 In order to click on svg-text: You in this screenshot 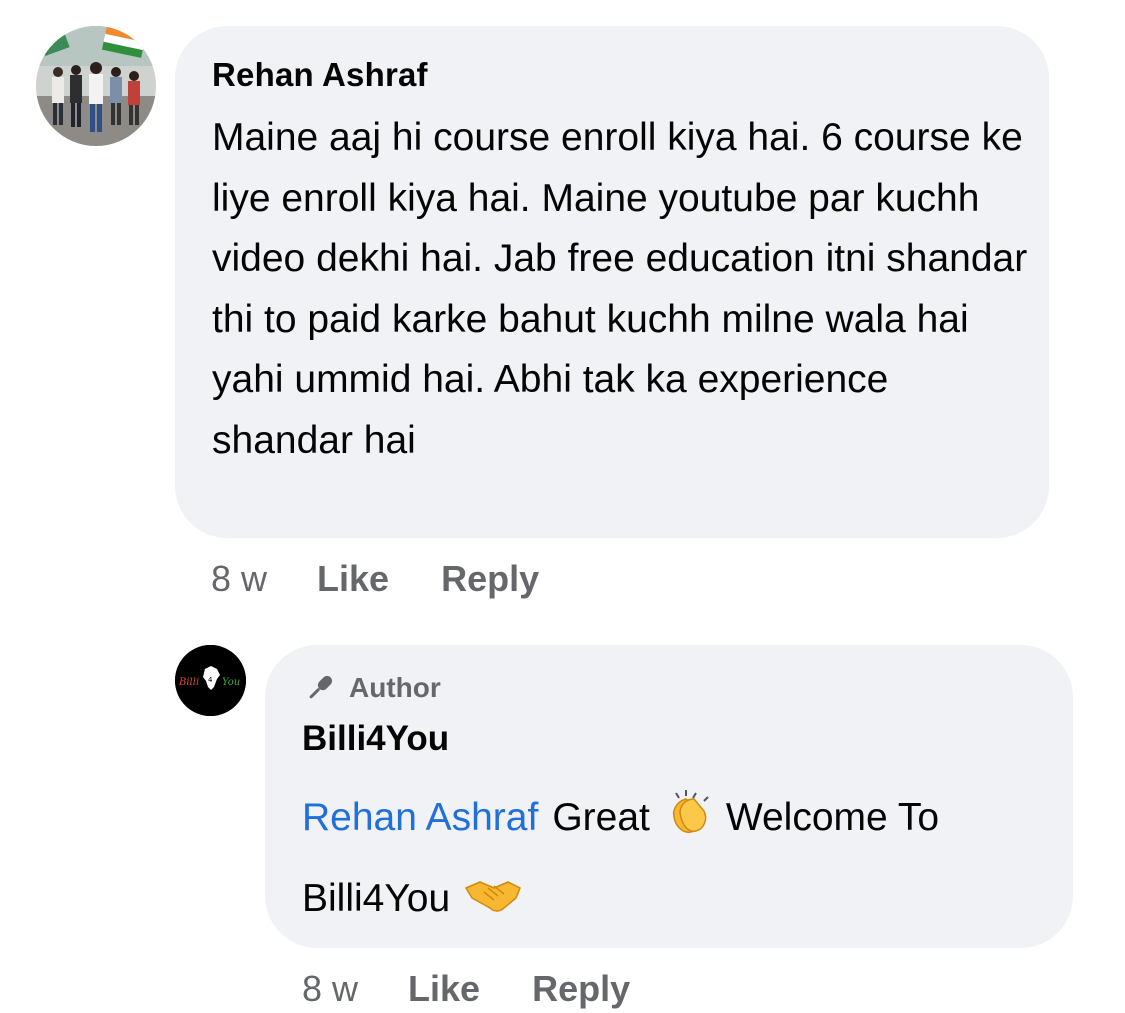, I will do `click(231, 682)`.